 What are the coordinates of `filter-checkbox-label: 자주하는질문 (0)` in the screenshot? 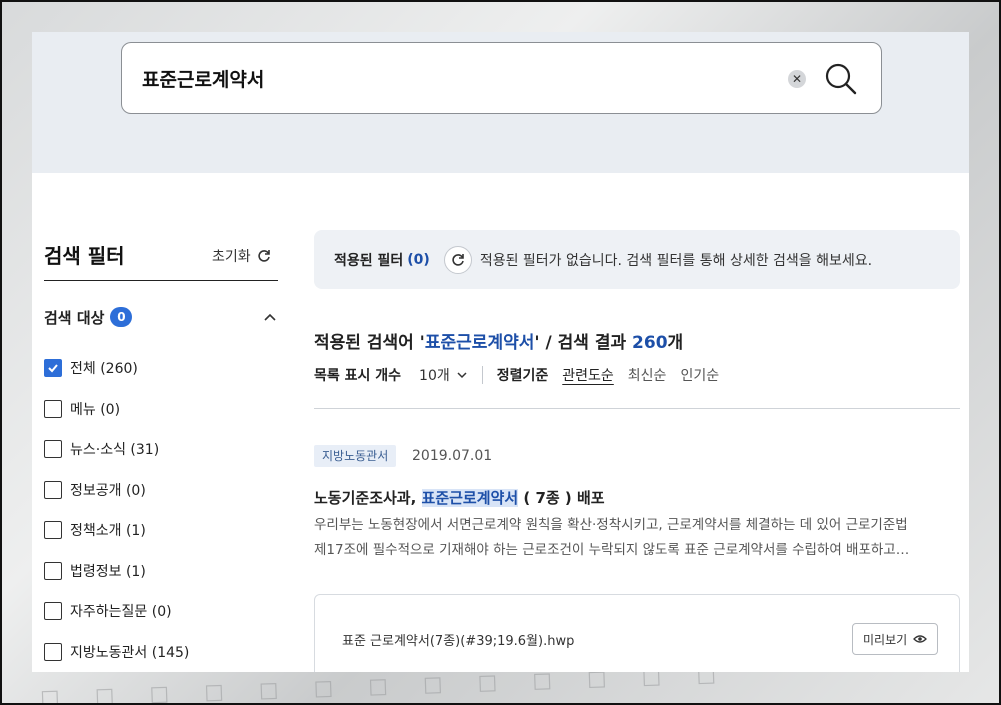 It's located at (121, 612).